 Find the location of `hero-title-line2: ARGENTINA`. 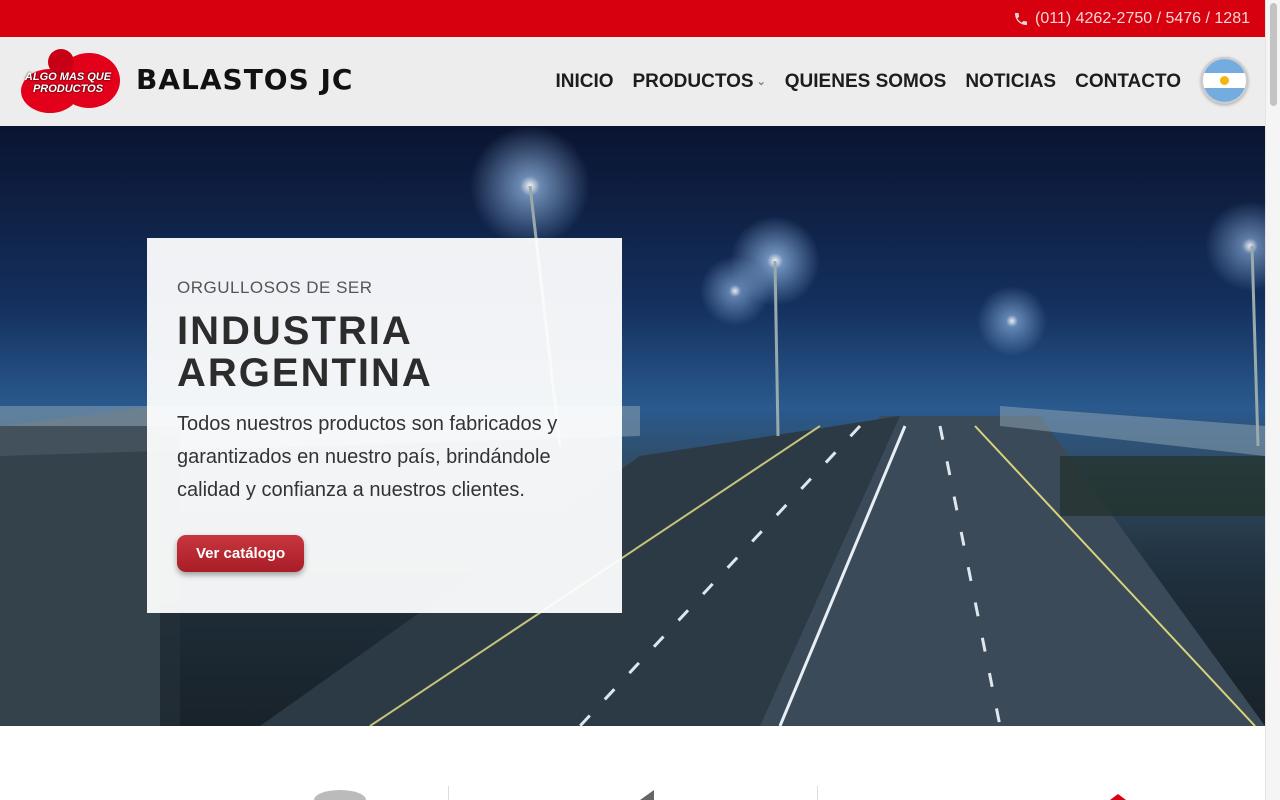

hero-title-line2: ARGENTINA is located at coordinates (305, 373).